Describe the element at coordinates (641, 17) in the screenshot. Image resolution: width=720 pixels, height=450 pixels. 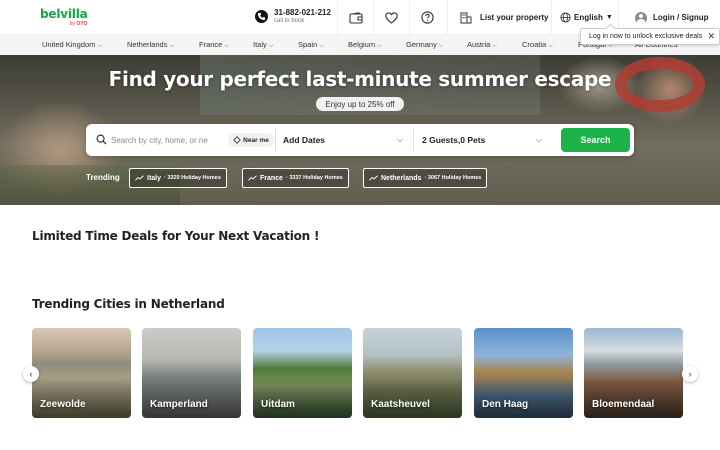
I see `user-avatar-icon` at that location.